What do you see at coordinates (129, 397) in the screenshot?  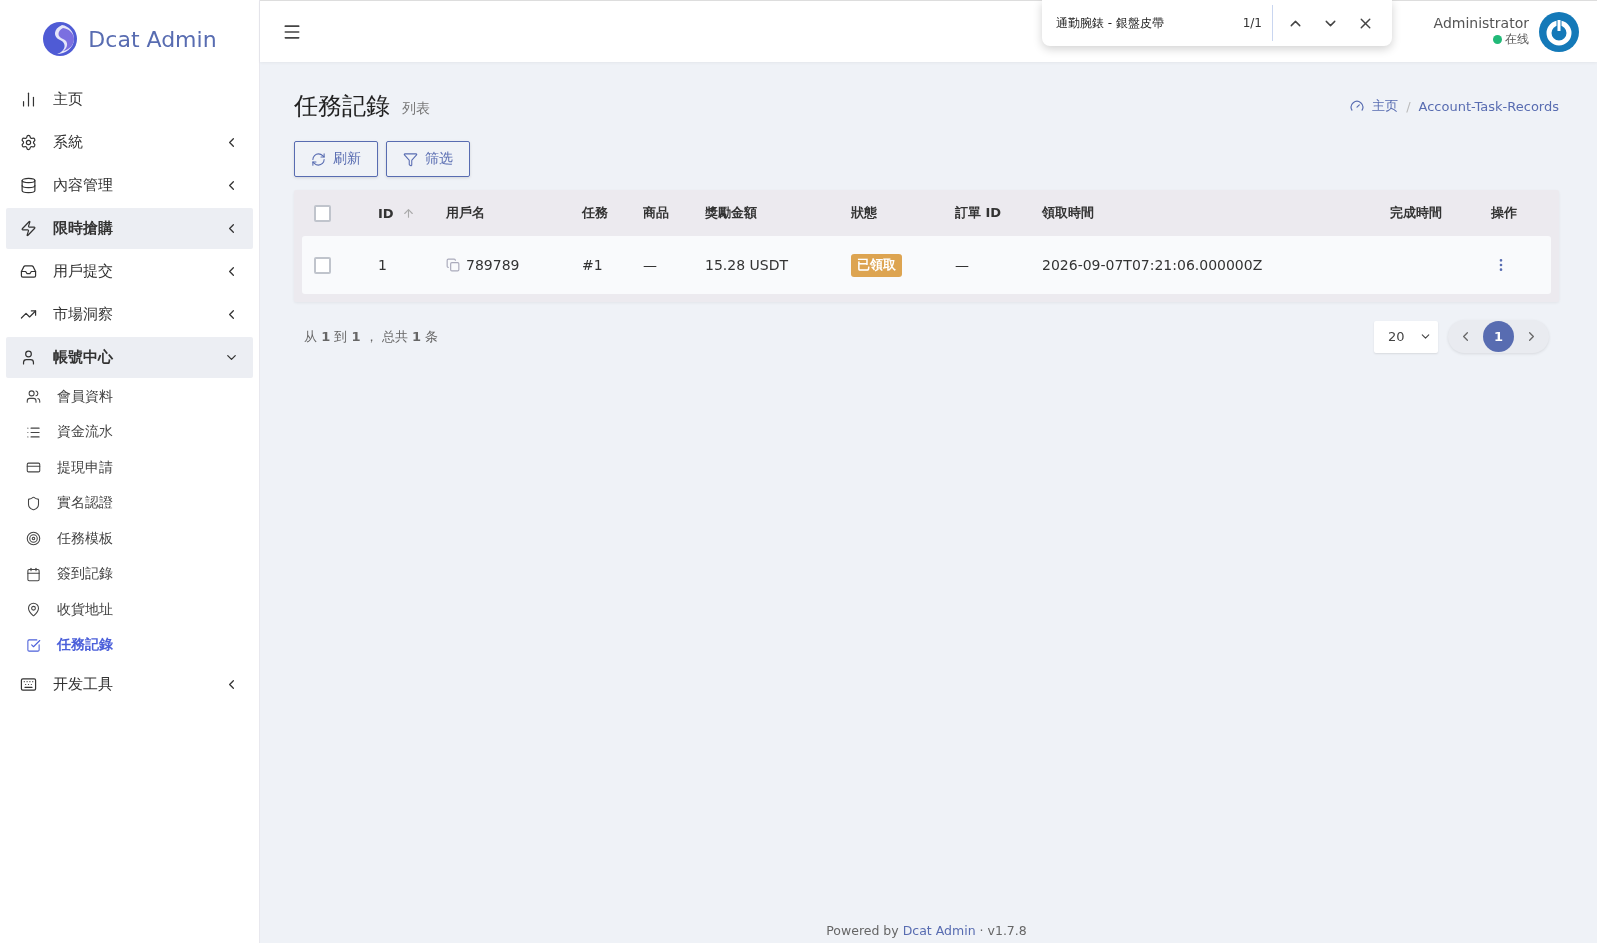 I see `sidebar-subitem: 會員資料` at bounding box center [129, 397].